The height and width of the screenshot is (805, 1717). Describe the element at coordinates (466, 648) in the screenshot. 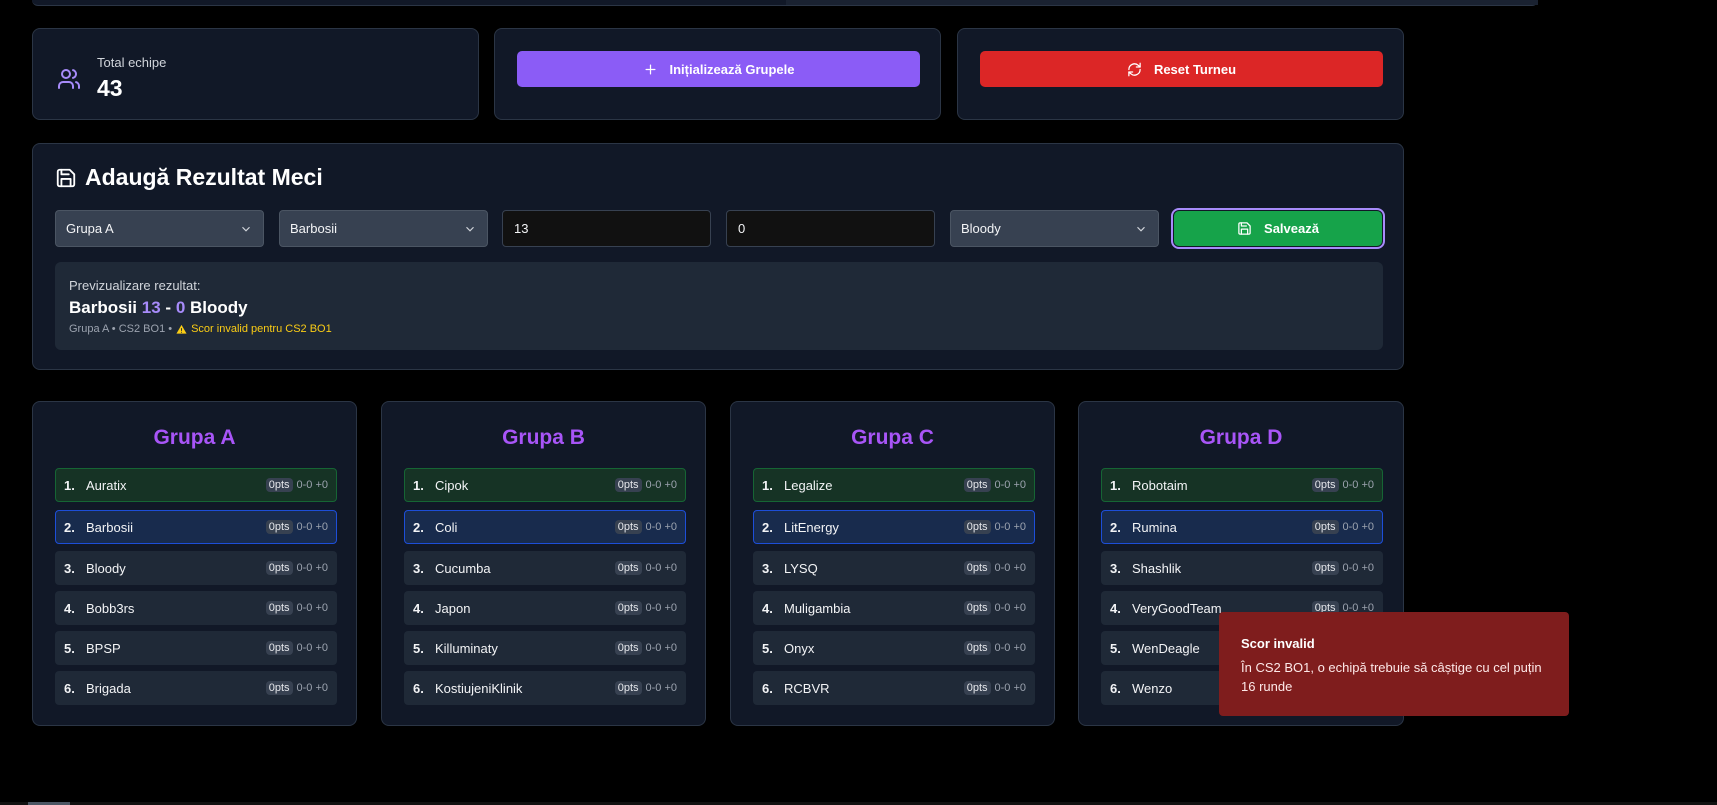

I see `team-name: Killuminaty` at that location.